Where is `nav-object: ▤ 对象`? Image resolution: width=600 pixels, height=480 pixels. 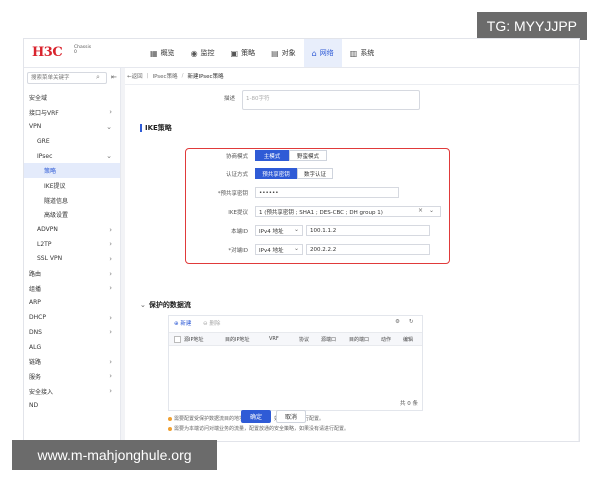
nav-object: ▤ 对象 is located at coordinates (283, 53).